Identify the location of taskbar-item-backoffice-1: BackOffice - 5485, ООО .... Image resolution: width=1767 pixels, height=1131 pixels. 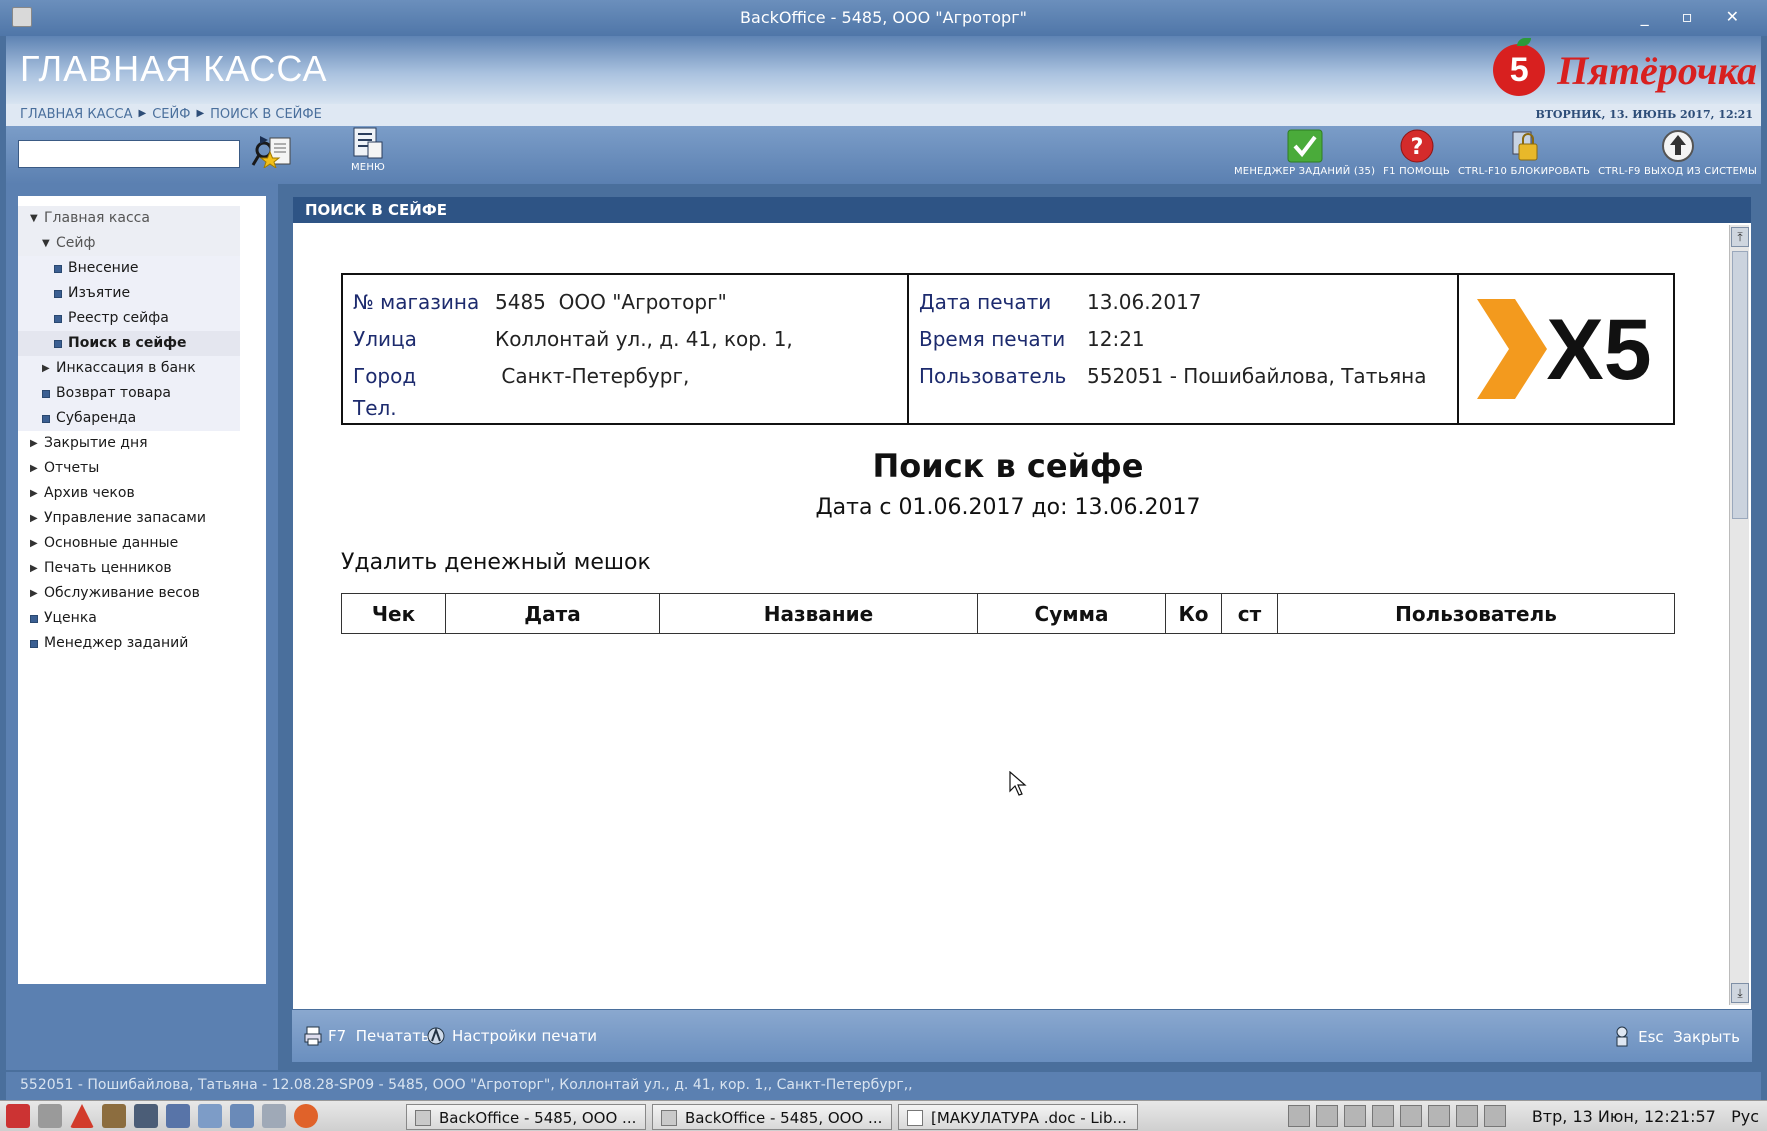
(526, 1117).